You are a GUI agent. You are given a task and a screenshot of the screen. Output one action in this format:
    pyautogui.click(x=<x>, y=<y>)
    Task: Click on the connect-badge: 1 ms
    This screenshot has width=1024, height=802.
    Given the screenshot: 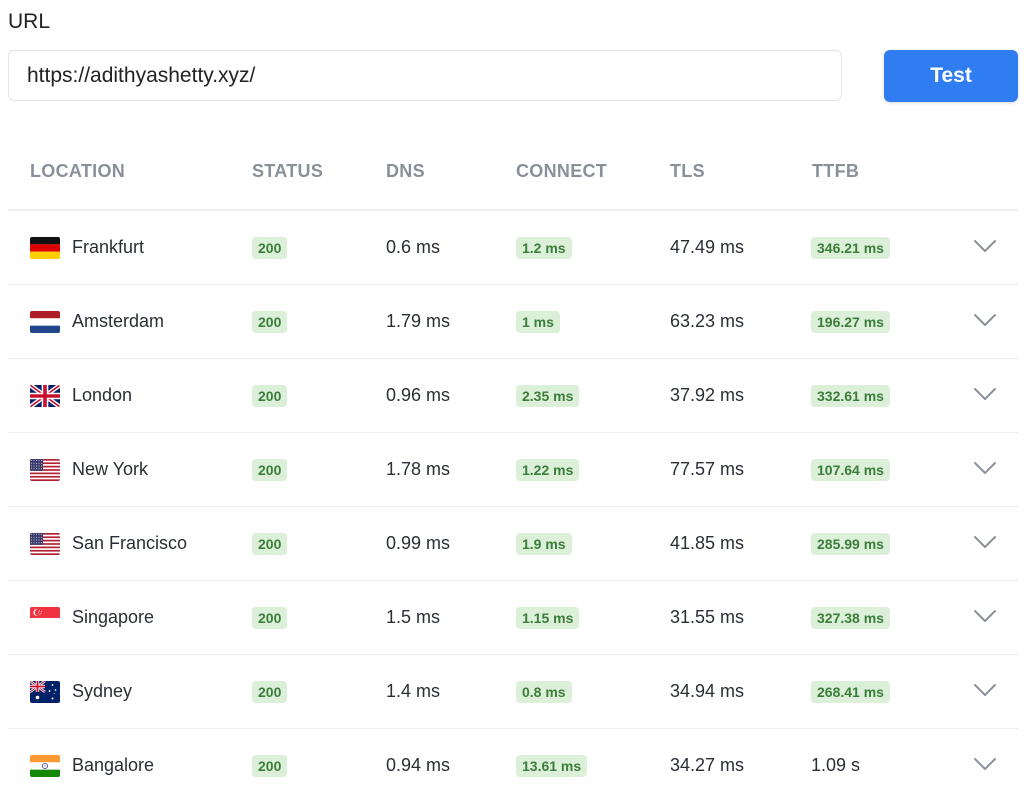 What is the action you would take?
    pyautogui.click(x=538, y=321)
    